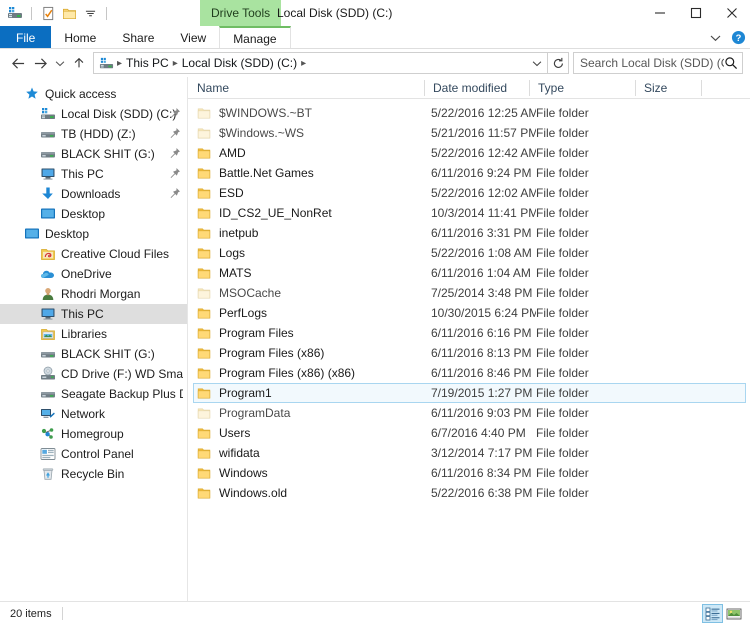  Describe the element at coordinates (93, 294) in the screenshot. I see `sidebar-item-rhodri-morgan: Rhodri Morgan` at that location.